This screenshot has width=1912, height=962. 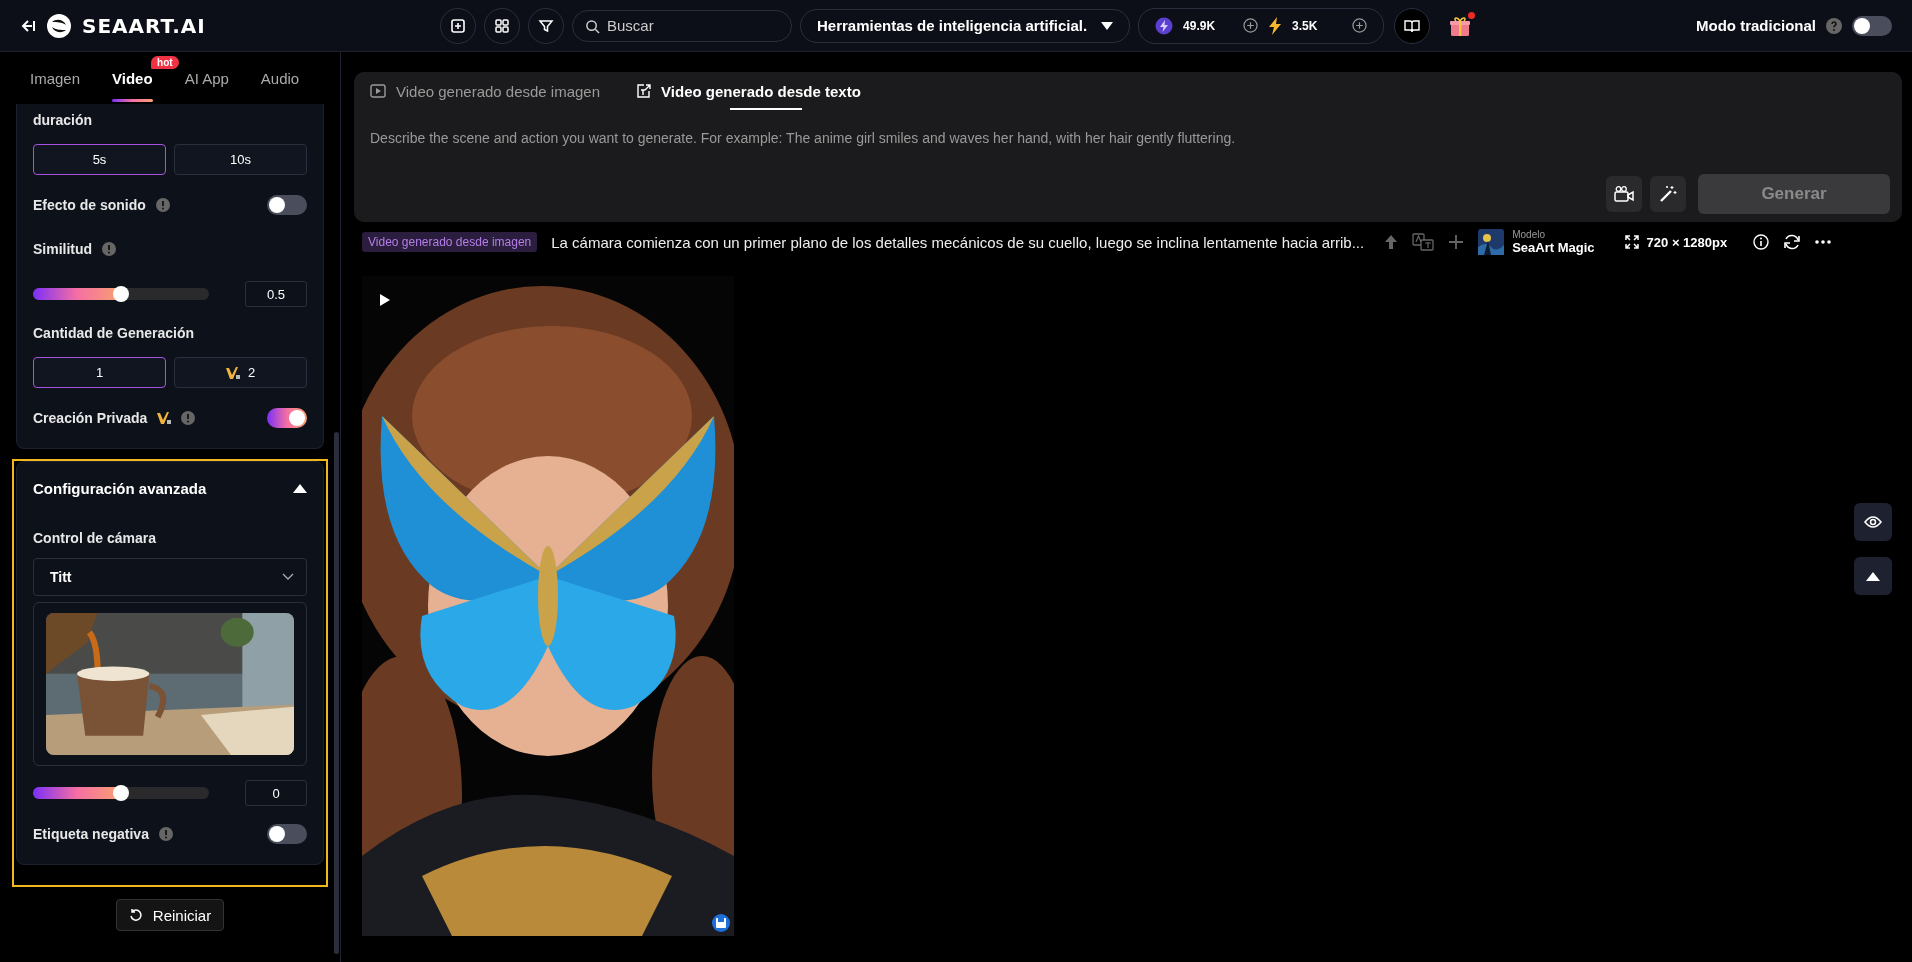 I want to click on duration-label: duración, so click(x=63, y=120).